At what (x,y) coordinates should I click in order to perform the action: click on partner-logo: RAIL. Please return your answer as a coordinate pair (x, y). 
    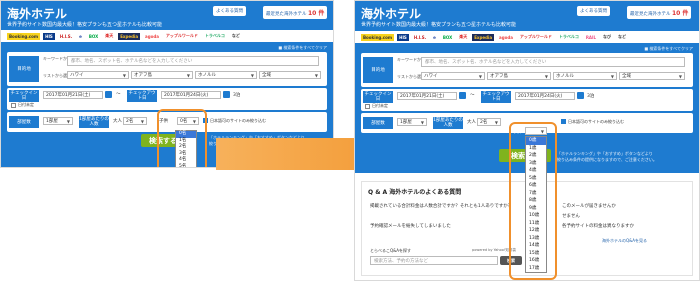
    Looking at the image, I should click on (591, 37).